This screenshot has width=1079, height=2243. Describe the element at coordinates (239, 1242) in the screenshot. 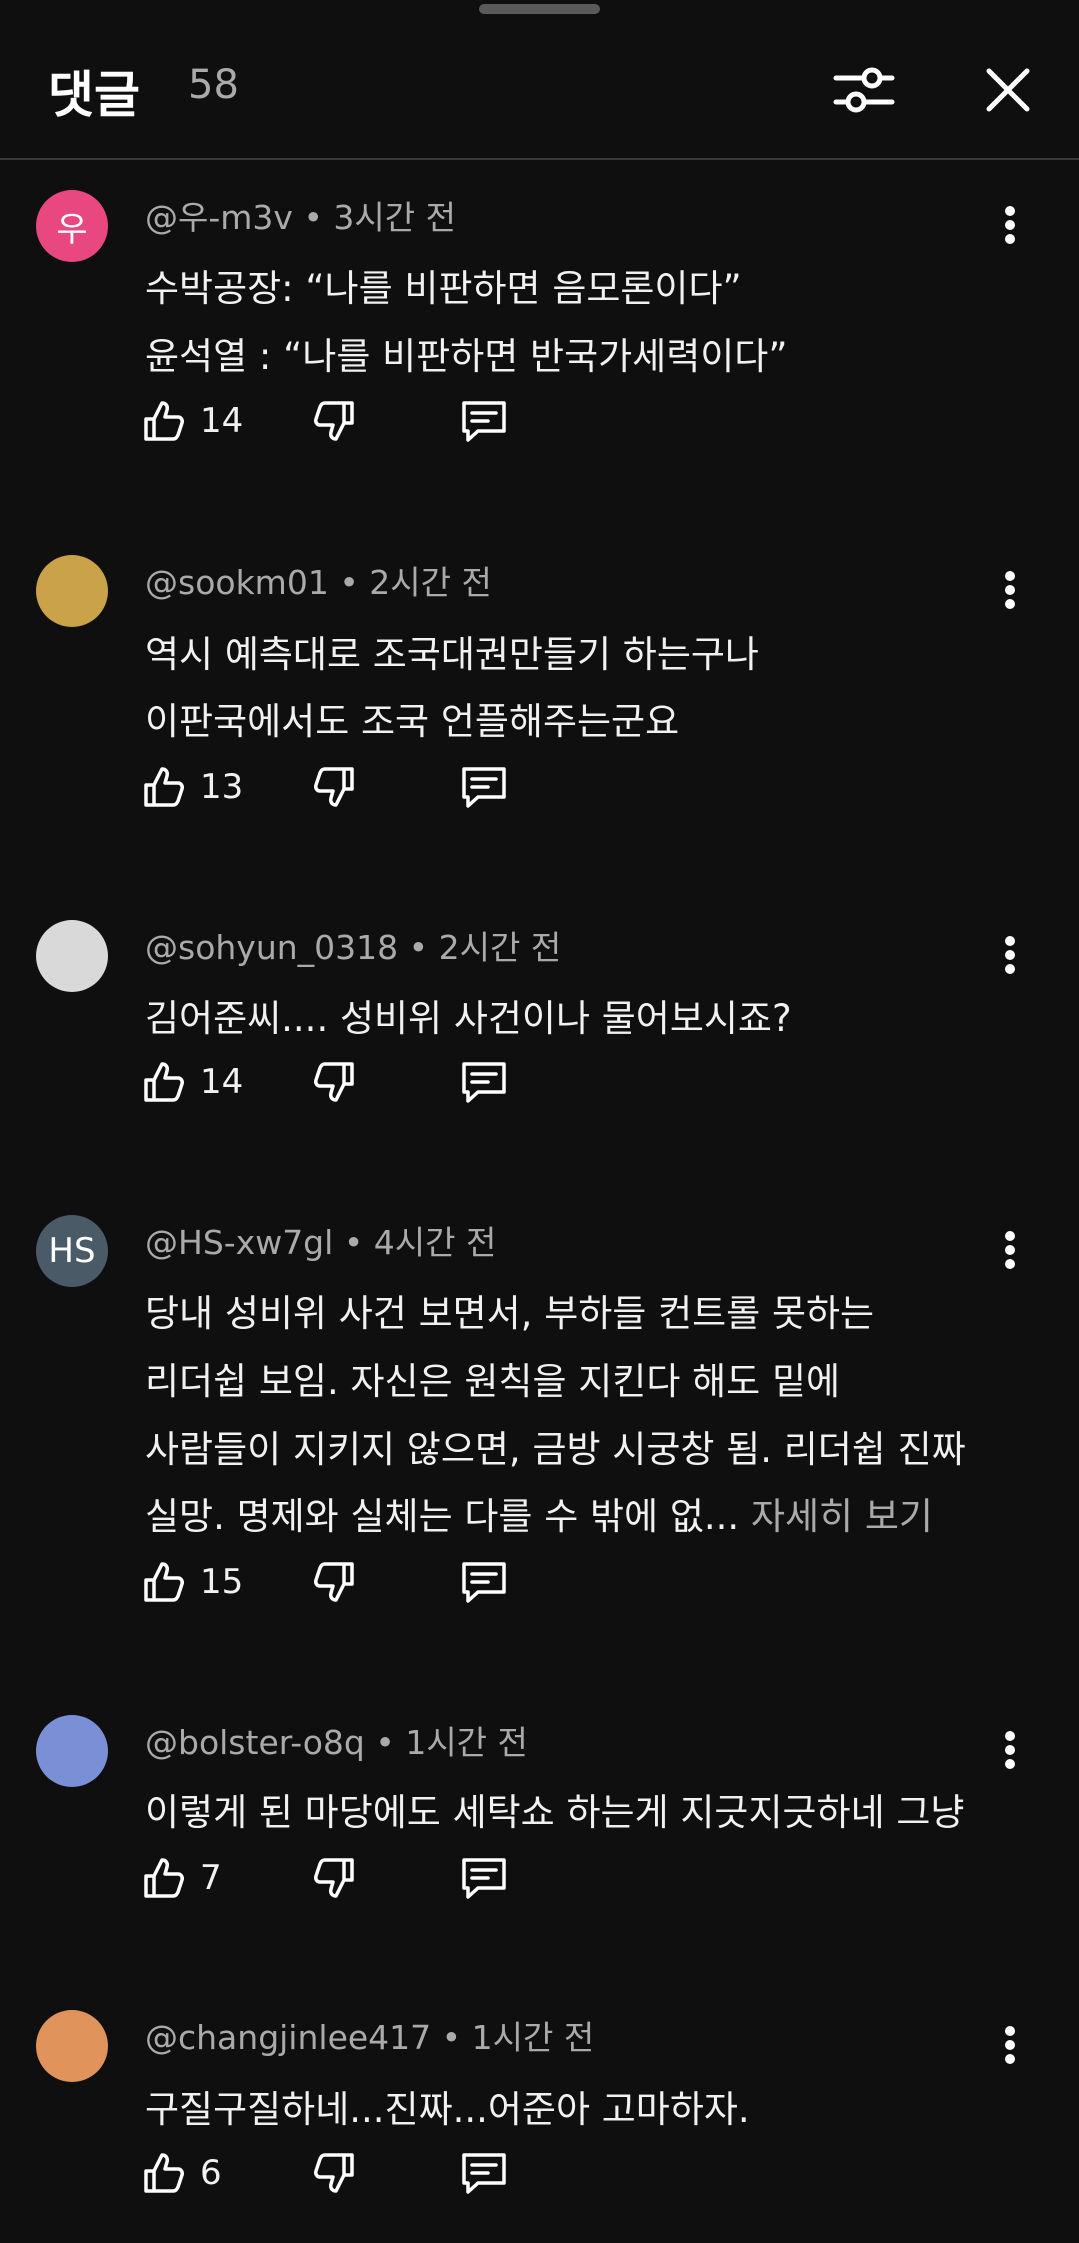

I see `comment-author: @HS-xw7gl` at that location.